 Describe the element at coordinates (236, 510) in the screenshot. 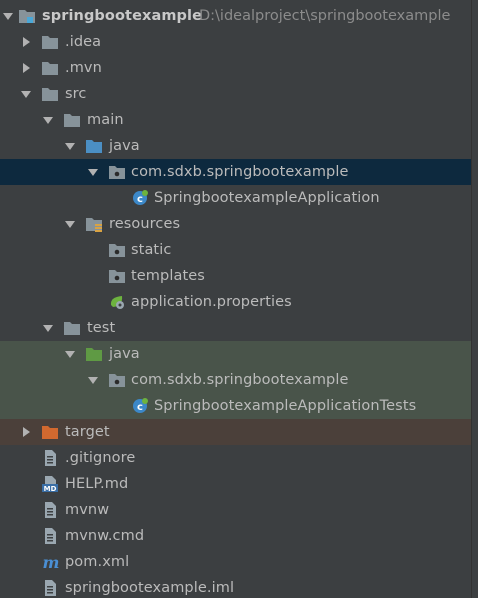

I see `tree-row-mvnw: mvnw` at that location.